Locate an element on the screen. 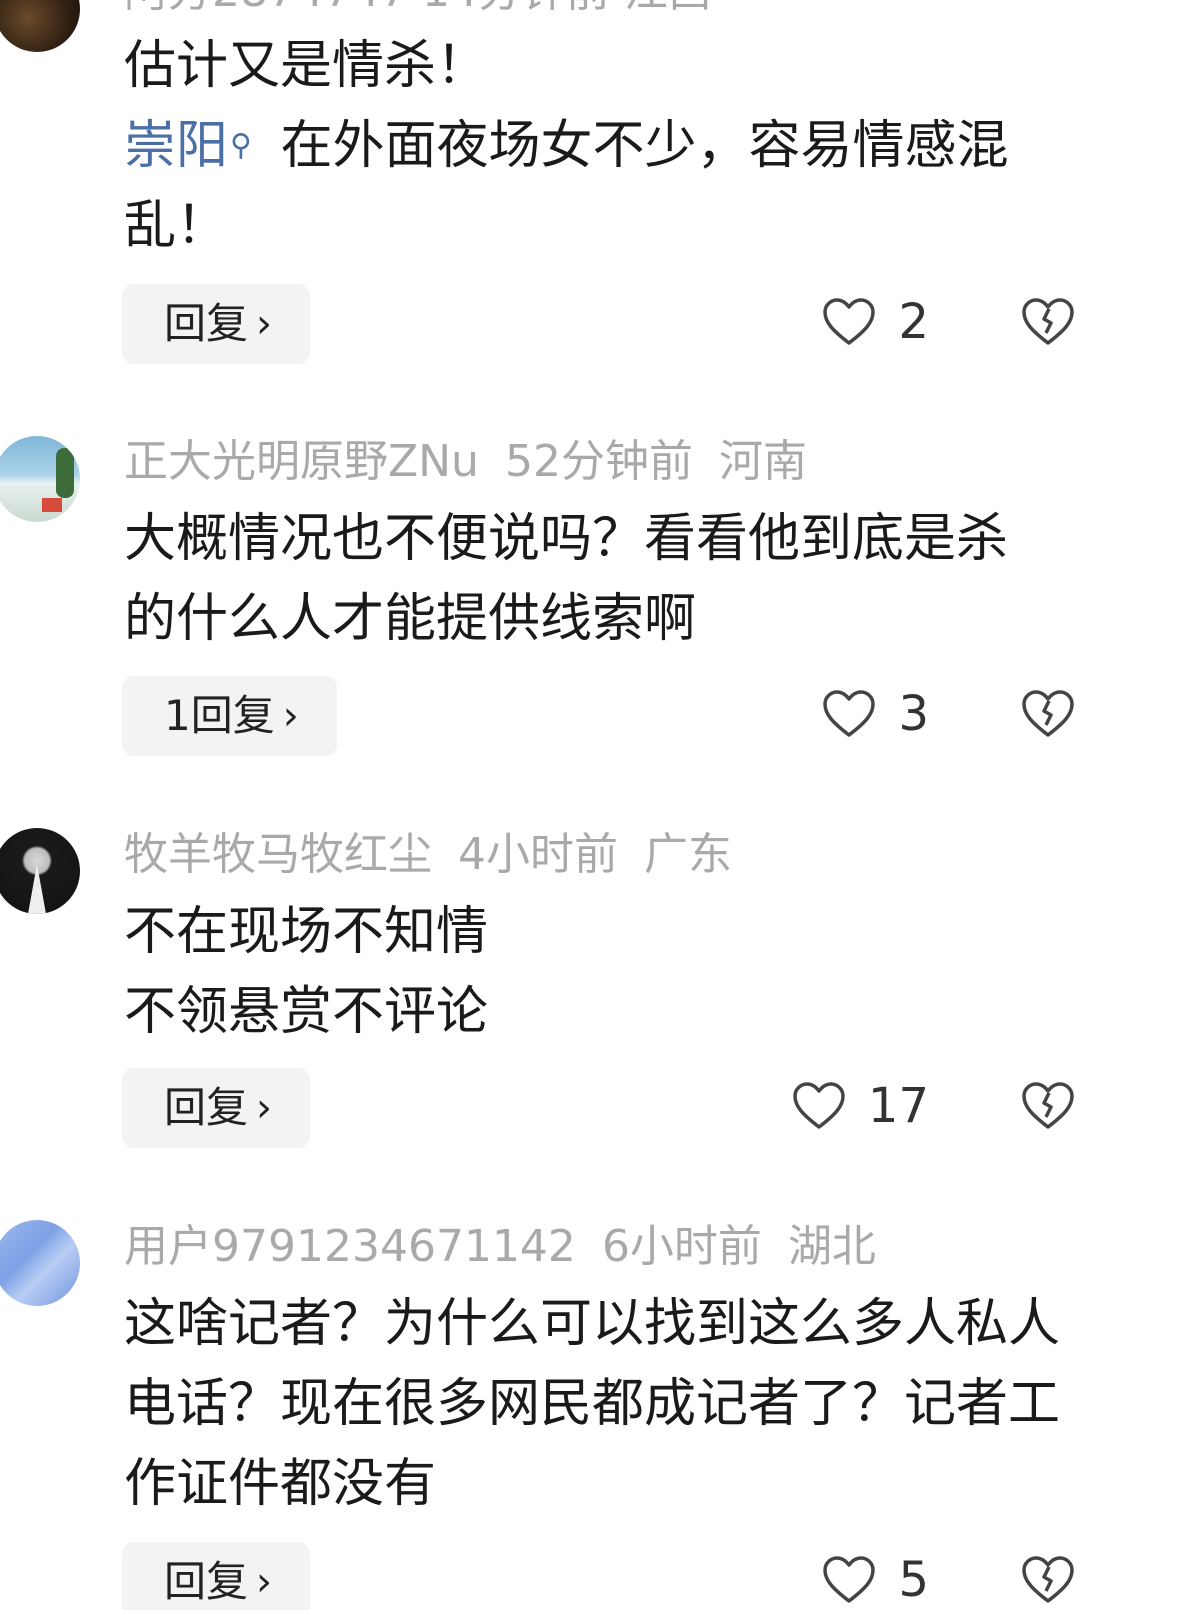 The image size is (1181, 1610). location: 广东 is located at coordinates (688, 854).